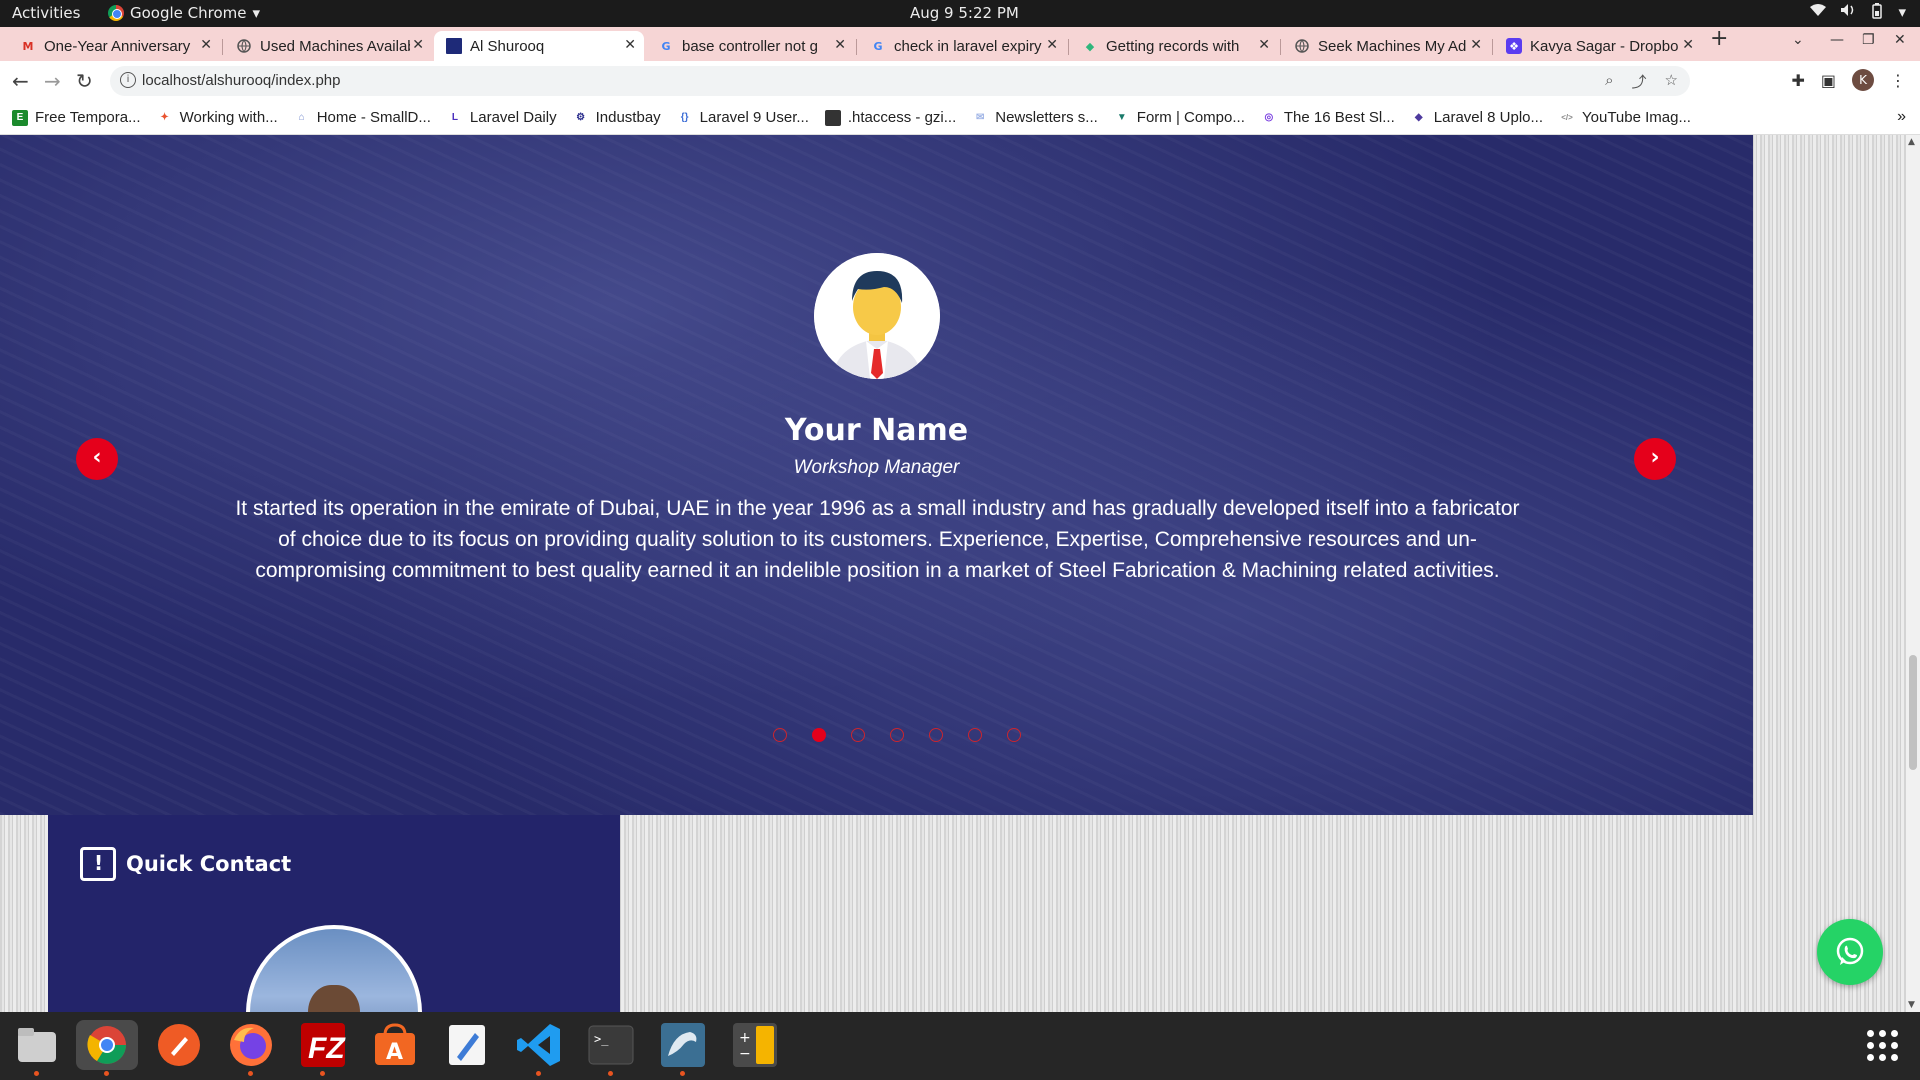 This screenshot has width=1920, height=1080. What do you see at coordinates (878, 46) in the screenshot?
I see `google-icon: G` at bounding box center [878, 46].